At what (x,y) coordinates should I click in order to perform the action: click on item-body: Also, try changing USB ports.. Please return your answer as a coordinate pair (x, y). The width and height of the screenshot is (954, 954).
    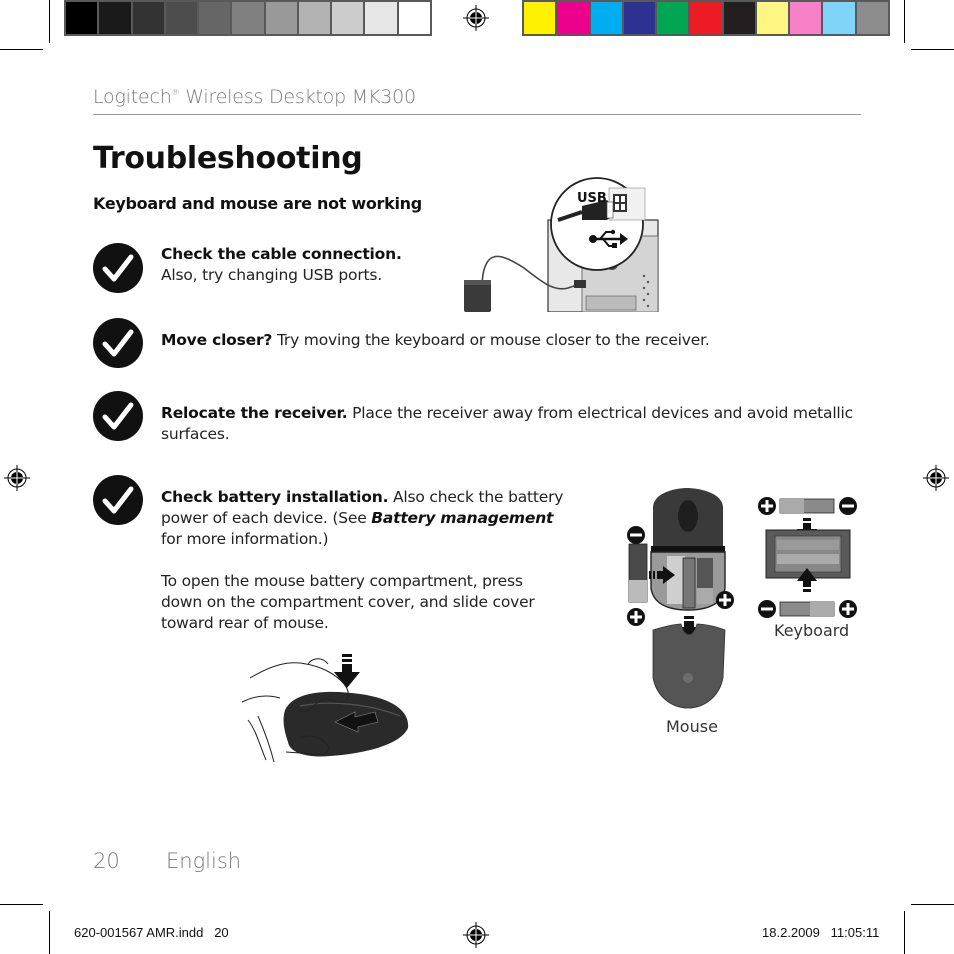
    Looking at the image, I should click on (271, 275).